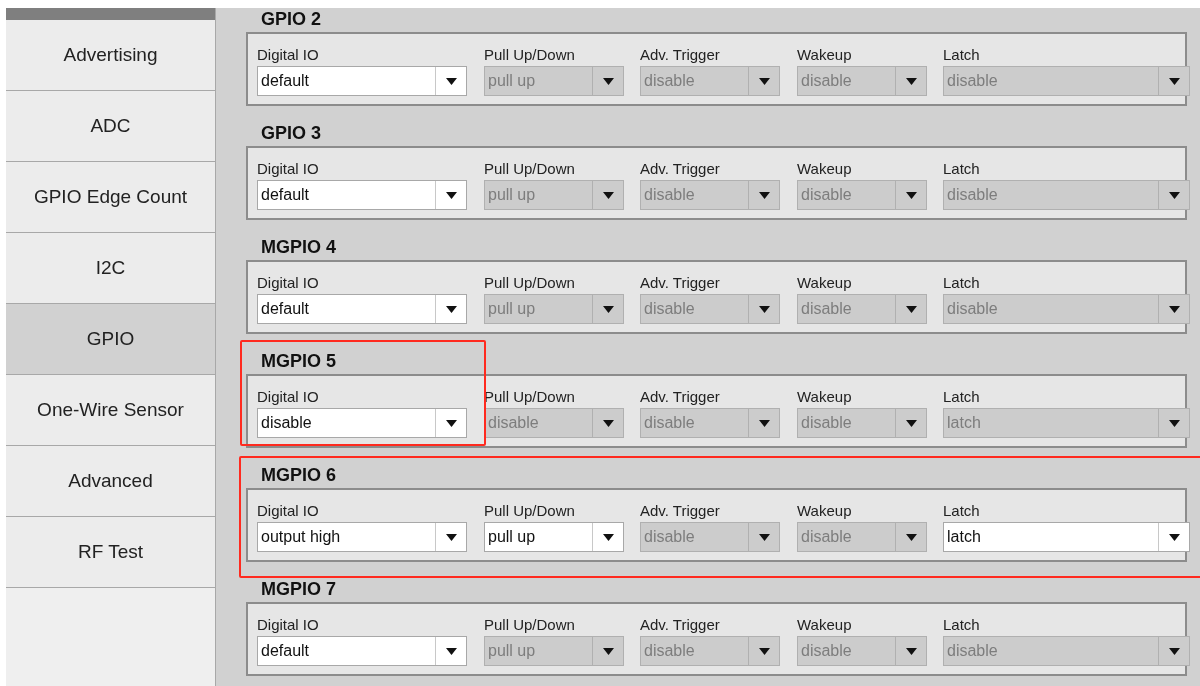 Image resolution: width=1200 pixels, height=686 pixels. Describe the element at coordinates (362, 423) in the screenshot. I see `dropdown: disable` at that location.